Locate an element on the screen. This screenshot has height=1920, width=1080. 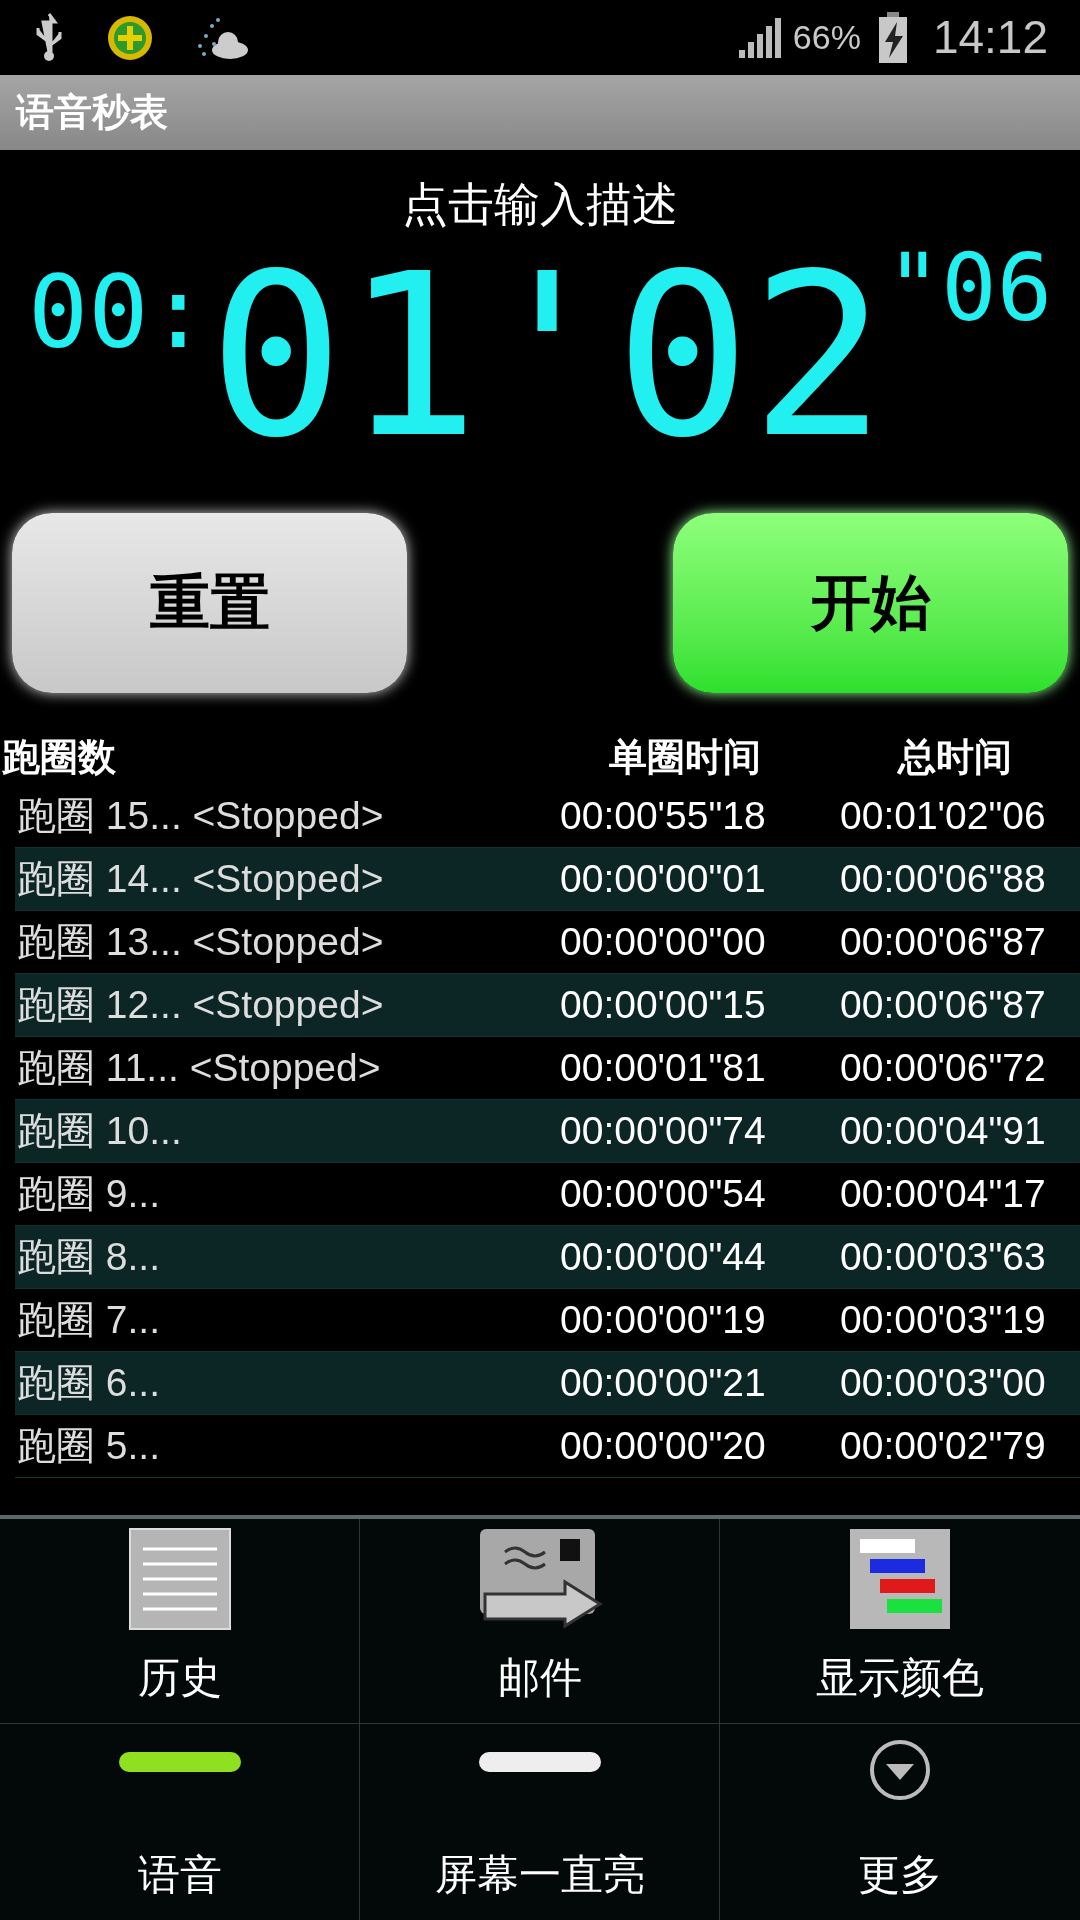
lap-label: 跑圈 11... <Stopped> is located at coordinates (199, 1067).